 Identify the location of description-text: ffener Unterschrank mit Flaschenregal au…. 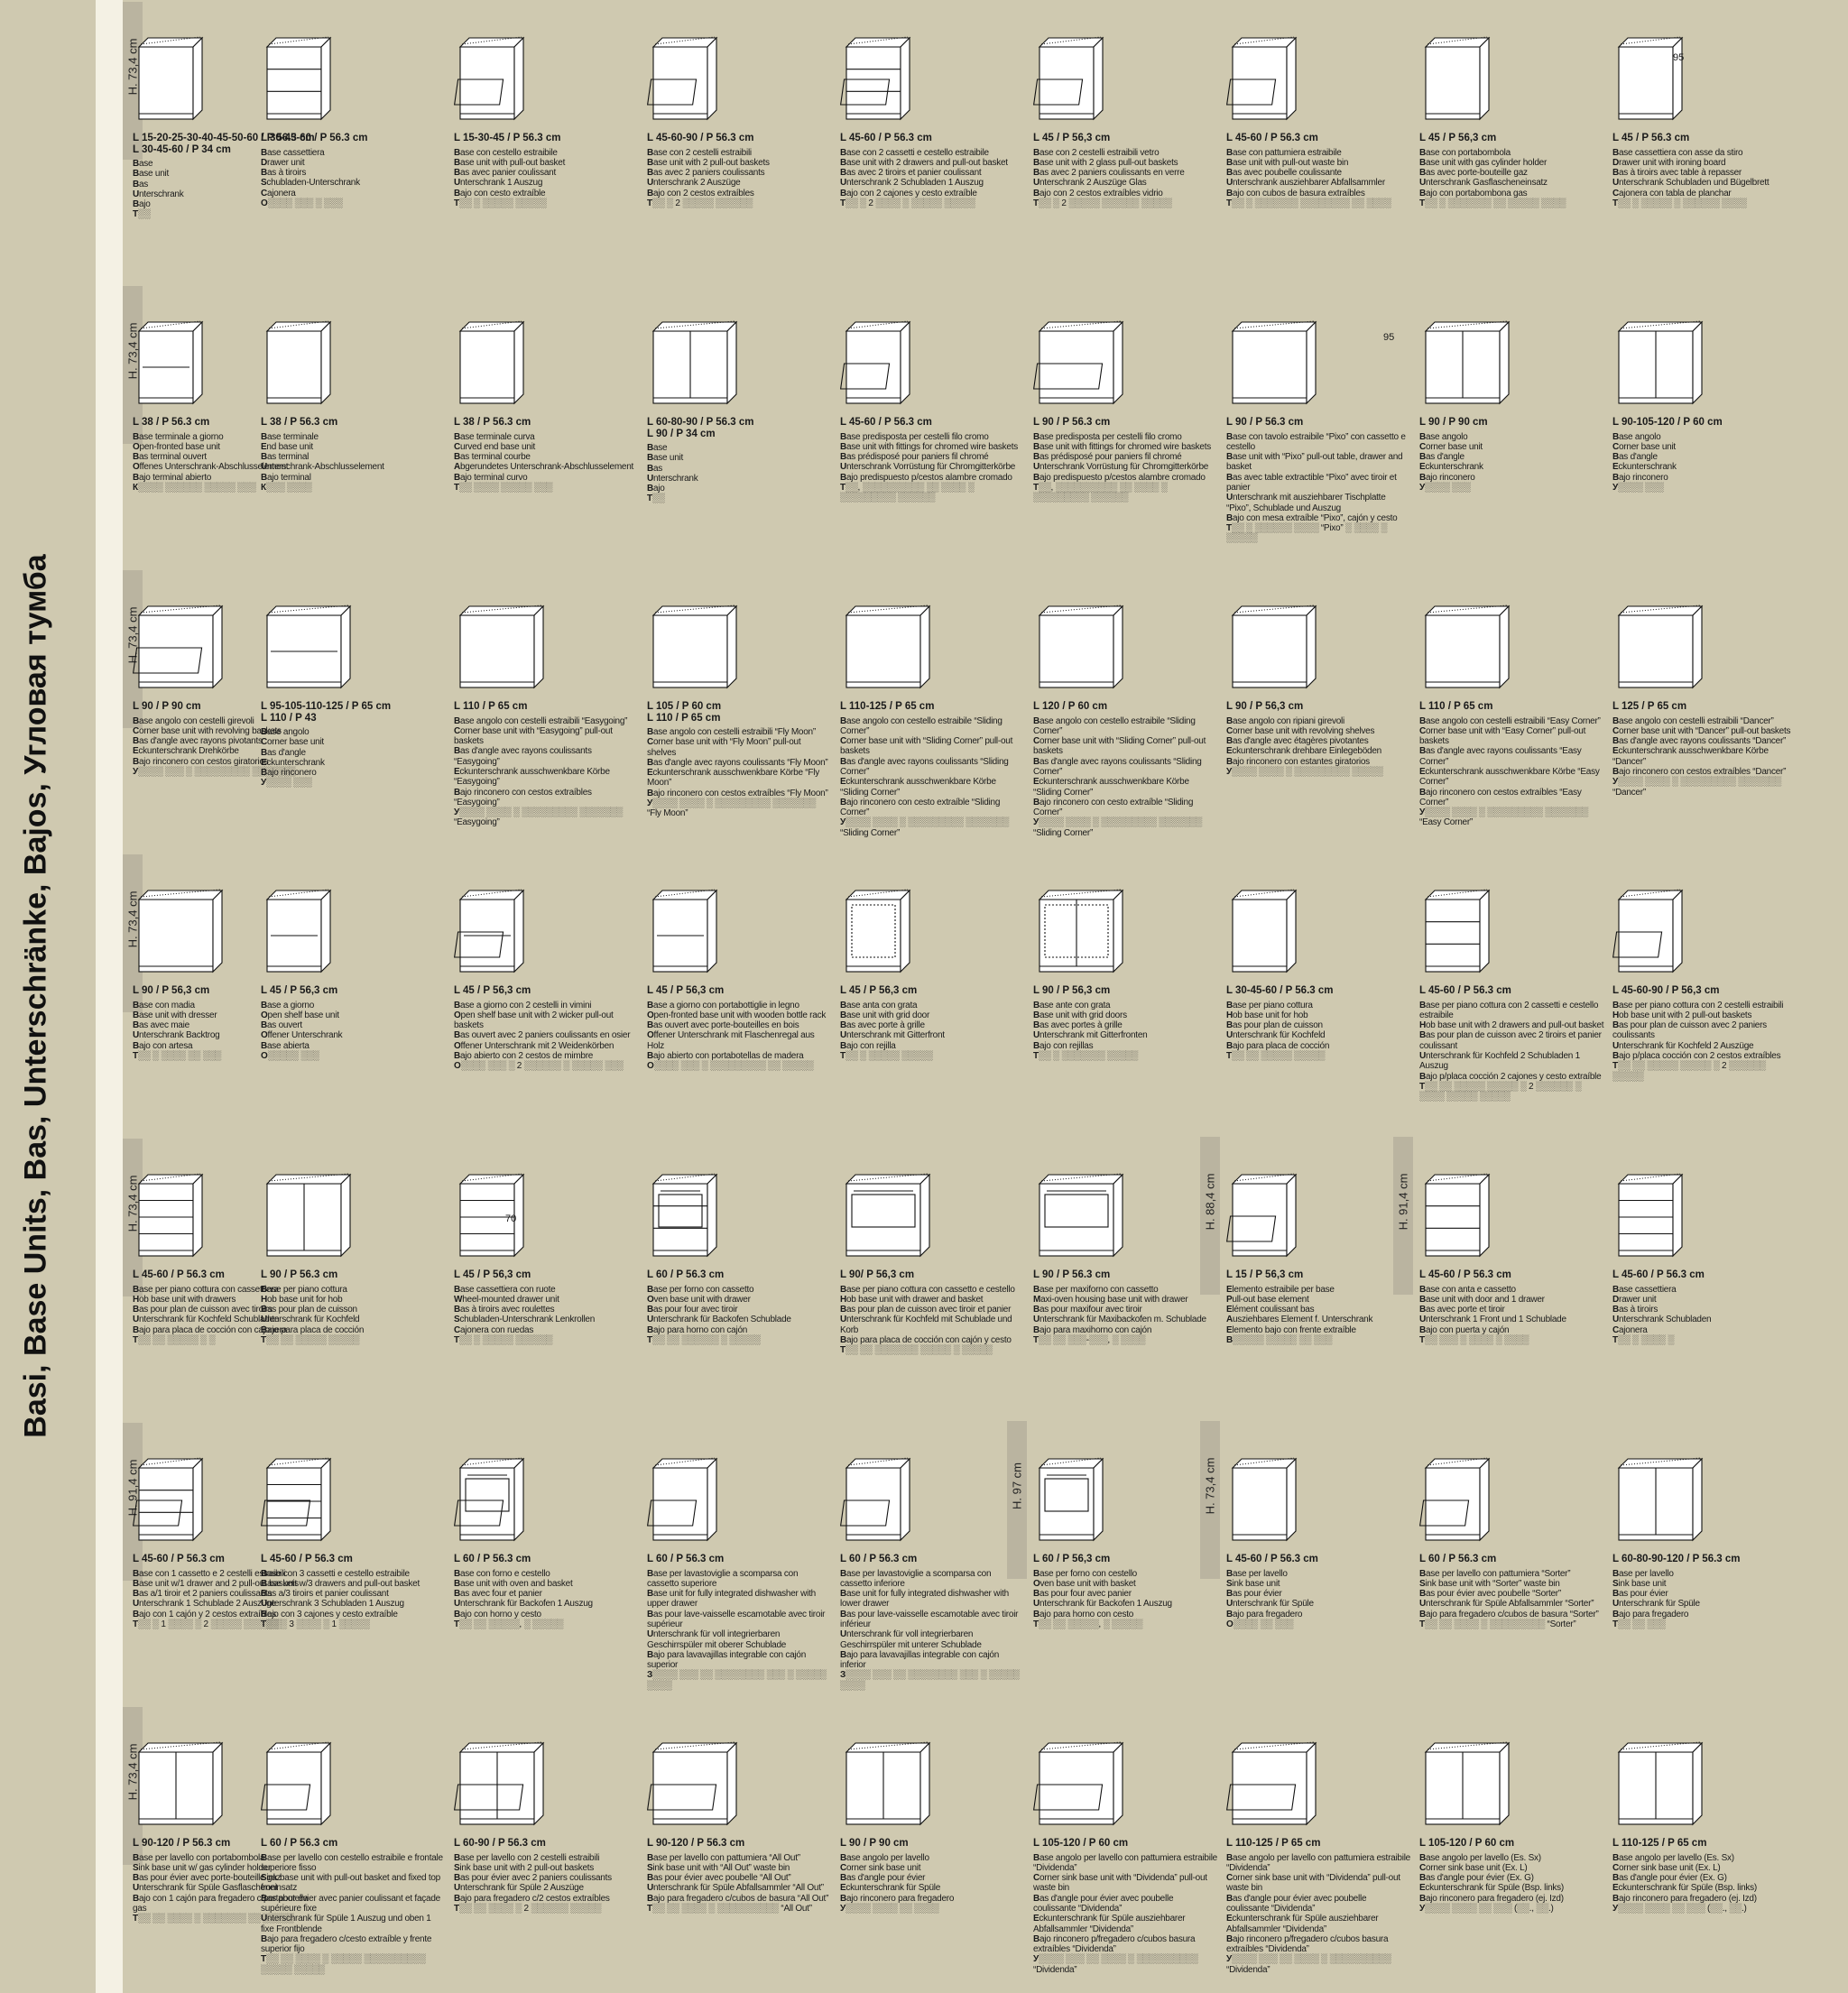
(731, 1040).